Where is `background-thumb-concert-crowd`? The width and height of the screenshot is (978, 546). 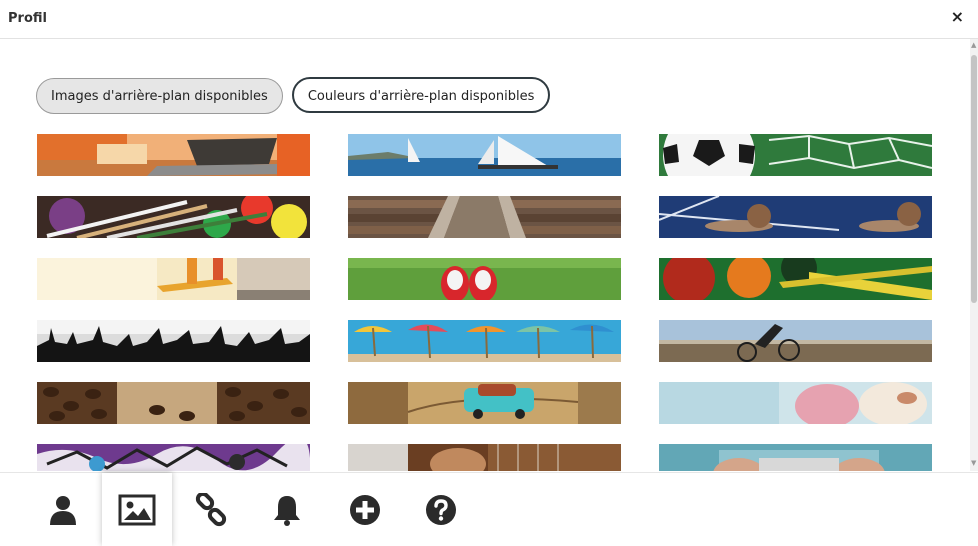
background-thumb-concert-crowd is located at coordinates (173, 341).